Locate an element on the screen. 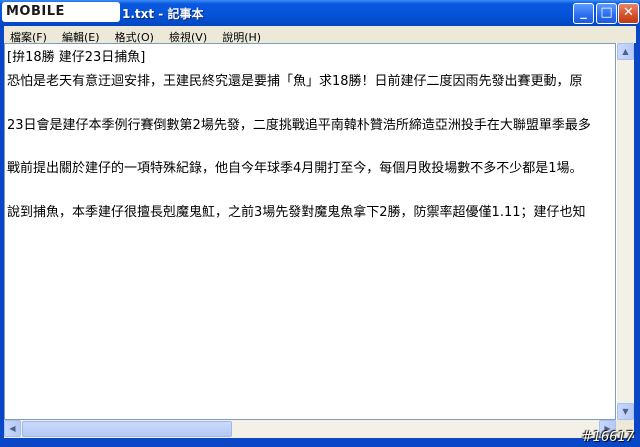 This screenshot has width=640, height=447. maximize-icon: □ is located at coordinates (606, 12).